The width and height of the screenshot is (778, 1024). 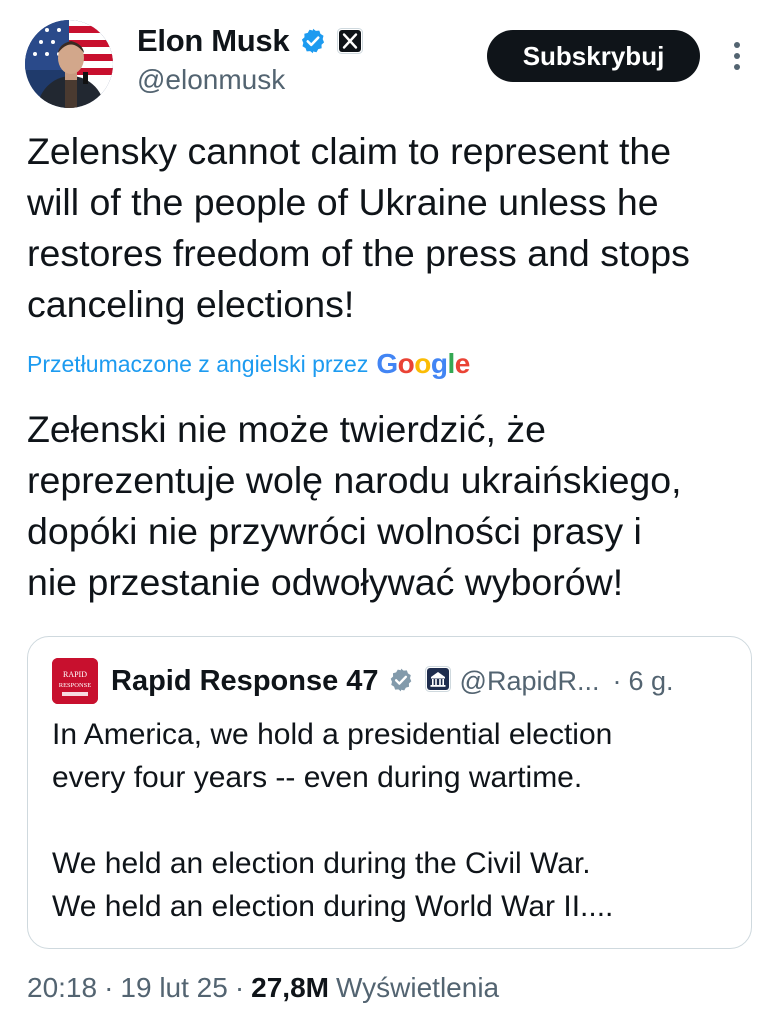 I want to click on views-label: Wyświetlenia, so click(x=417, y=987).